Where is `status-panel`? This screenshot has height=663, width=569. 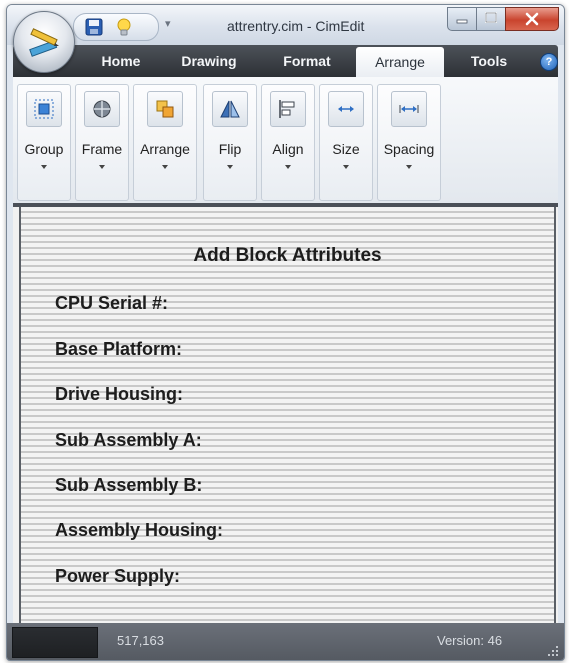
status-panel is located at coordinates (55, 642).